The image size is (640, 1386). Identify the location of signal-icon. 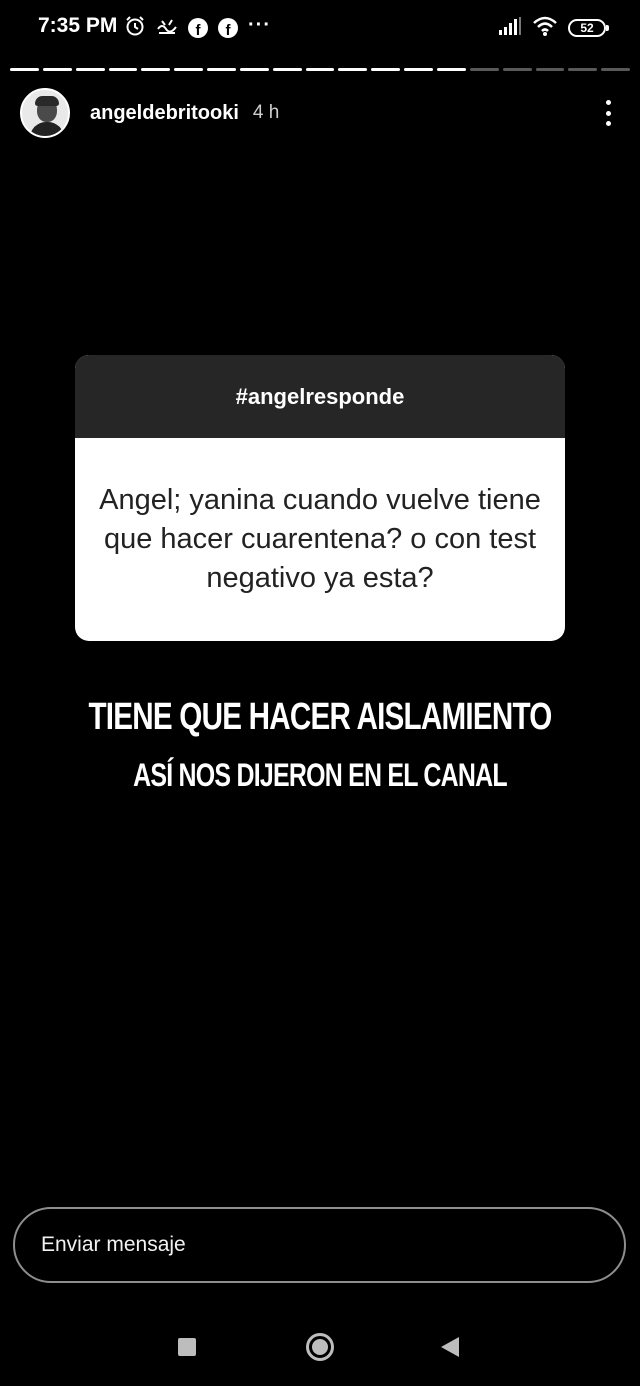
(510, 28).